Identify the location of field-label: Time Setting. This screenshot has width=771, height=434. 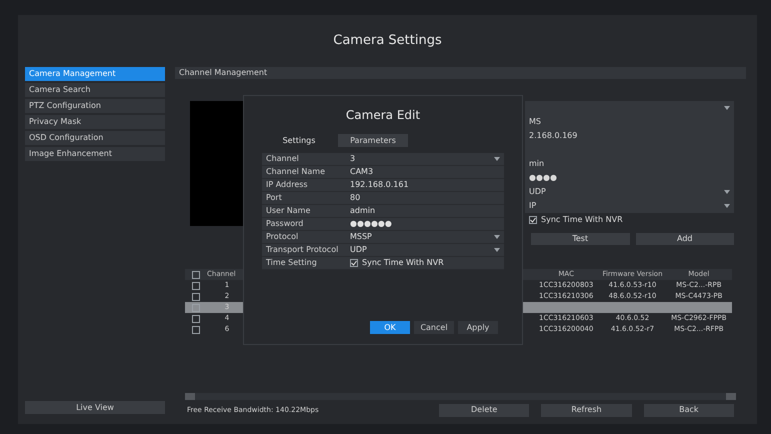
(291, 263).